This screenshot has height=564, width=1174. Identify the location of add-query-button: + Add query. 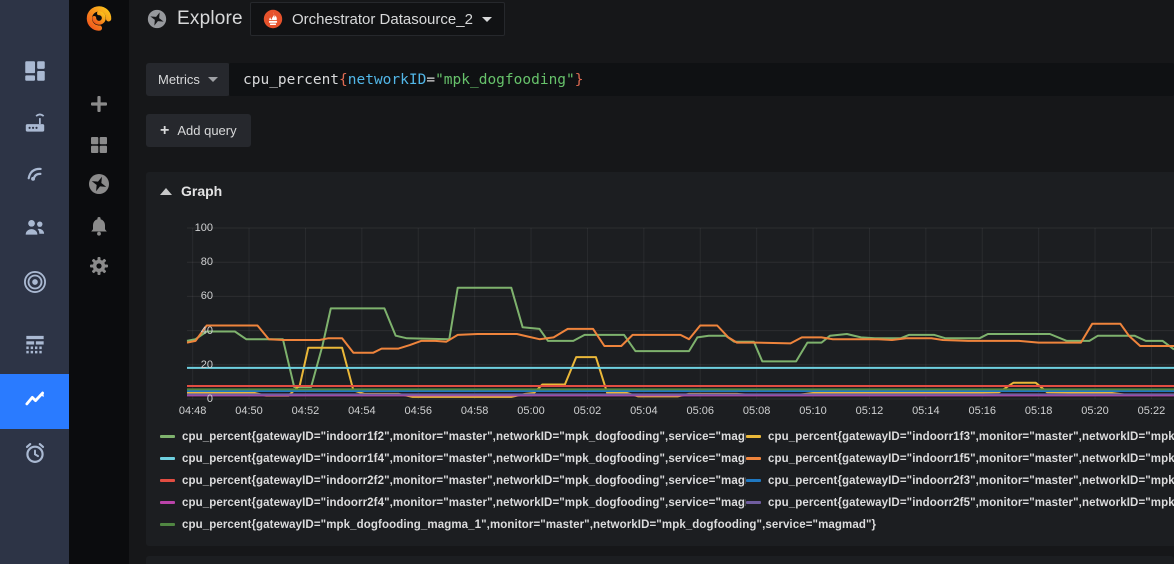
(198, 130).